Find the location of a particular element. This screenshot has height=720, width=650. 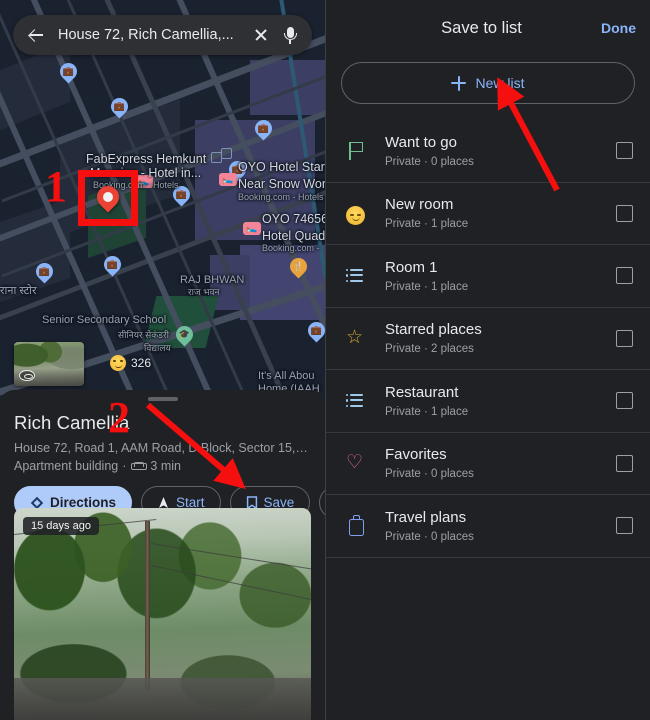

car-icon is located at coordinates (139, 466).